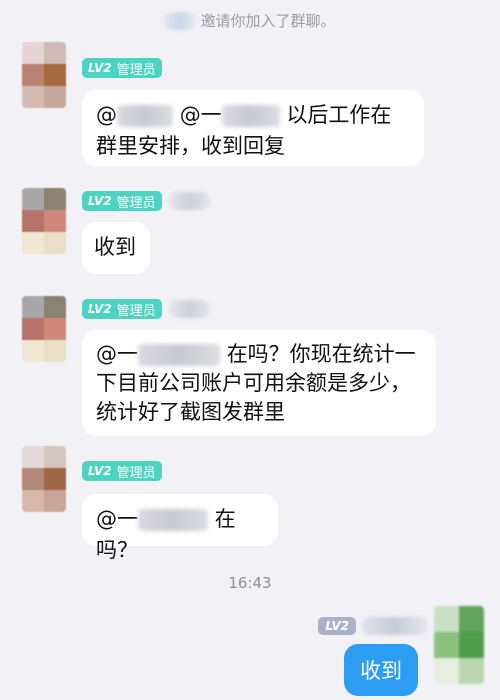  Describe the element at coordinates (259, 383) in the screenshot. I see `message-bubble: @一 在吗？你现在统计一下目前公司账户可用余额是多少，统计好了截图发群里` at that location.